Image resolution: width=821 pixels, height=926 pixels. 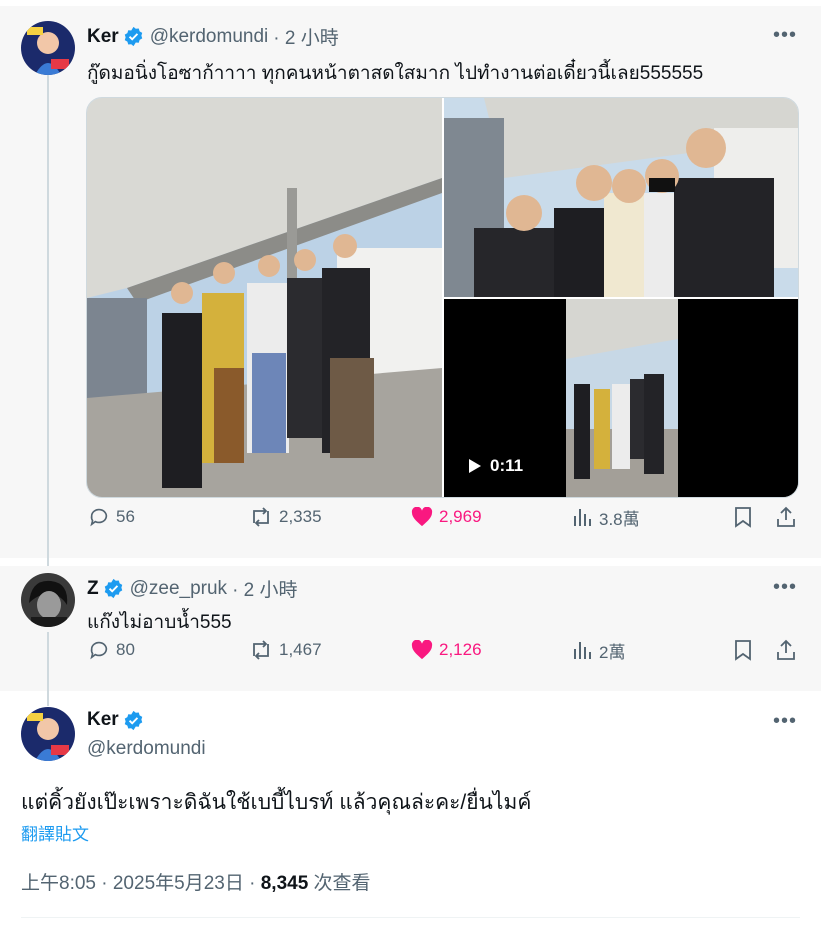 What do you see at coordinates (55, 832) in the screenshot?
I see `translate-link: 翻譯貼文` at bounding box center [55, 832].